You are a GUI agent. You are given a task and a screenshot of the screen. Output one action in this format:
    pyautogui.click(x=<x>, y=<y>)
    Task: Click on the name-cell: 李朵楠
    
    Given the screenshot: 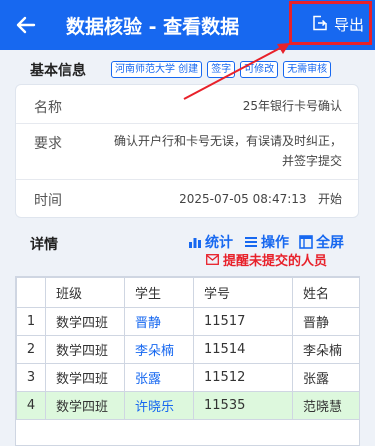 What is the action you would take?
    pyautogui.click(x=325, y=349)
    